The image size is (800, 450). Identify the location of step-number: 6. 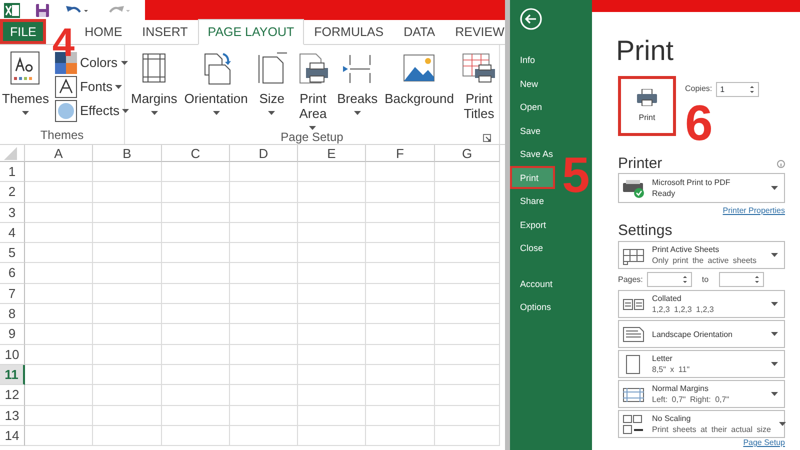
(699, 123).